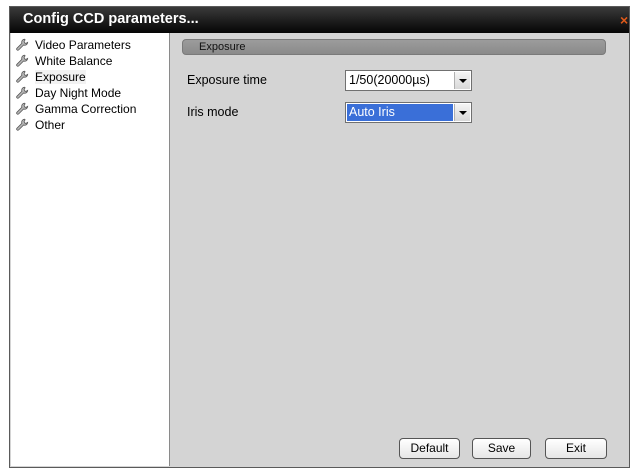 This screenshot has width=630, height=474. Describe the element at coordinates (74, 61) in the screenshot. I see `sidebar-item-label: White Balance` at that location.